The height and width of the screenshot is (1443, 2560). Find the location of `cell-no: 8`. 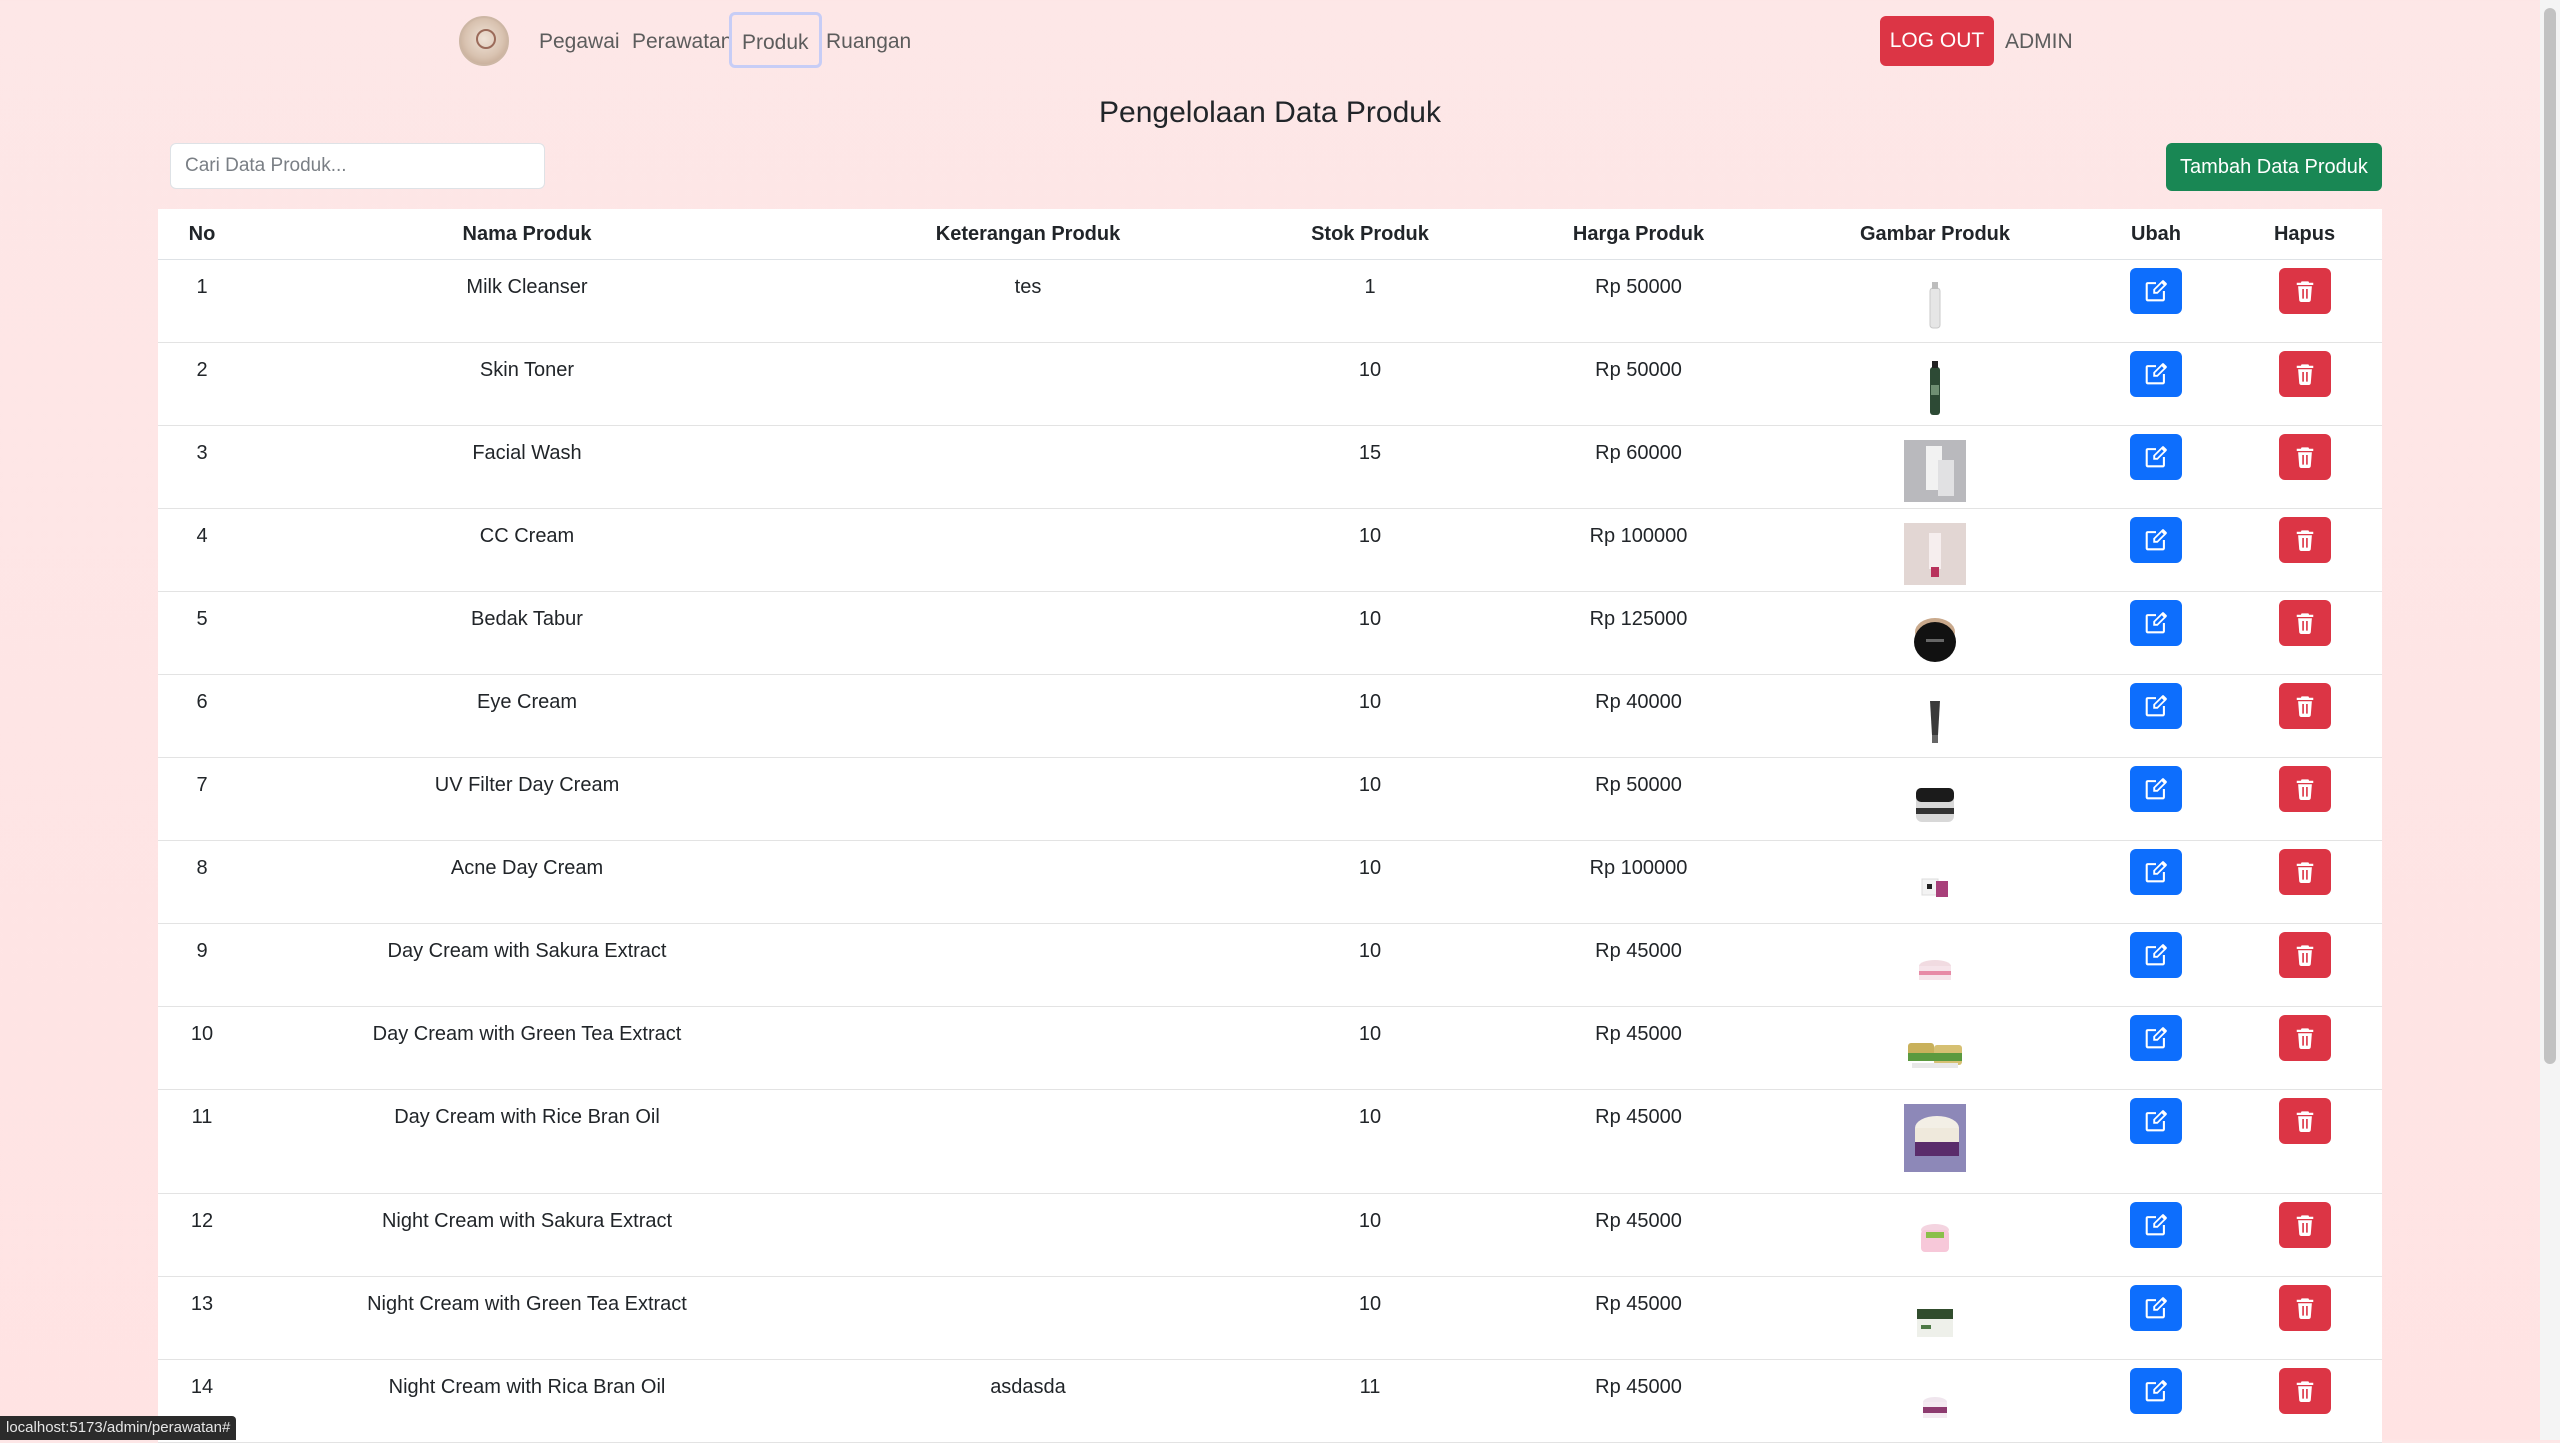

cell-no: 8 is located at coordinates (202, 882).